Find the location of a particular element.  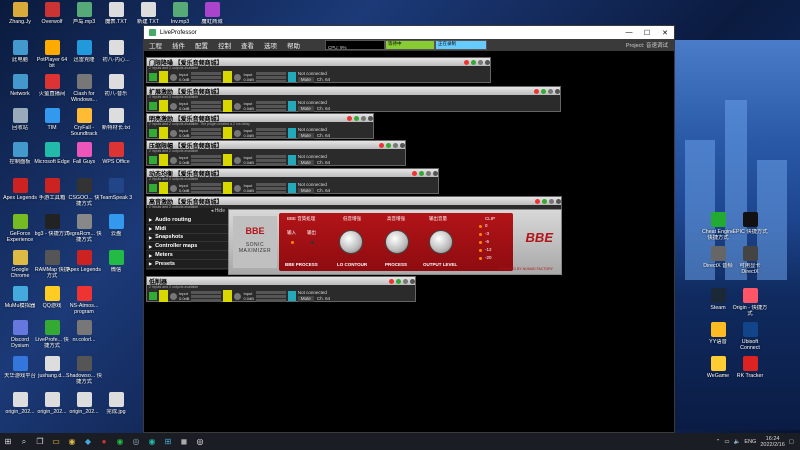

desktop-icon: TegraRcm... 快捷方式 is located at coordinates (84, 228).